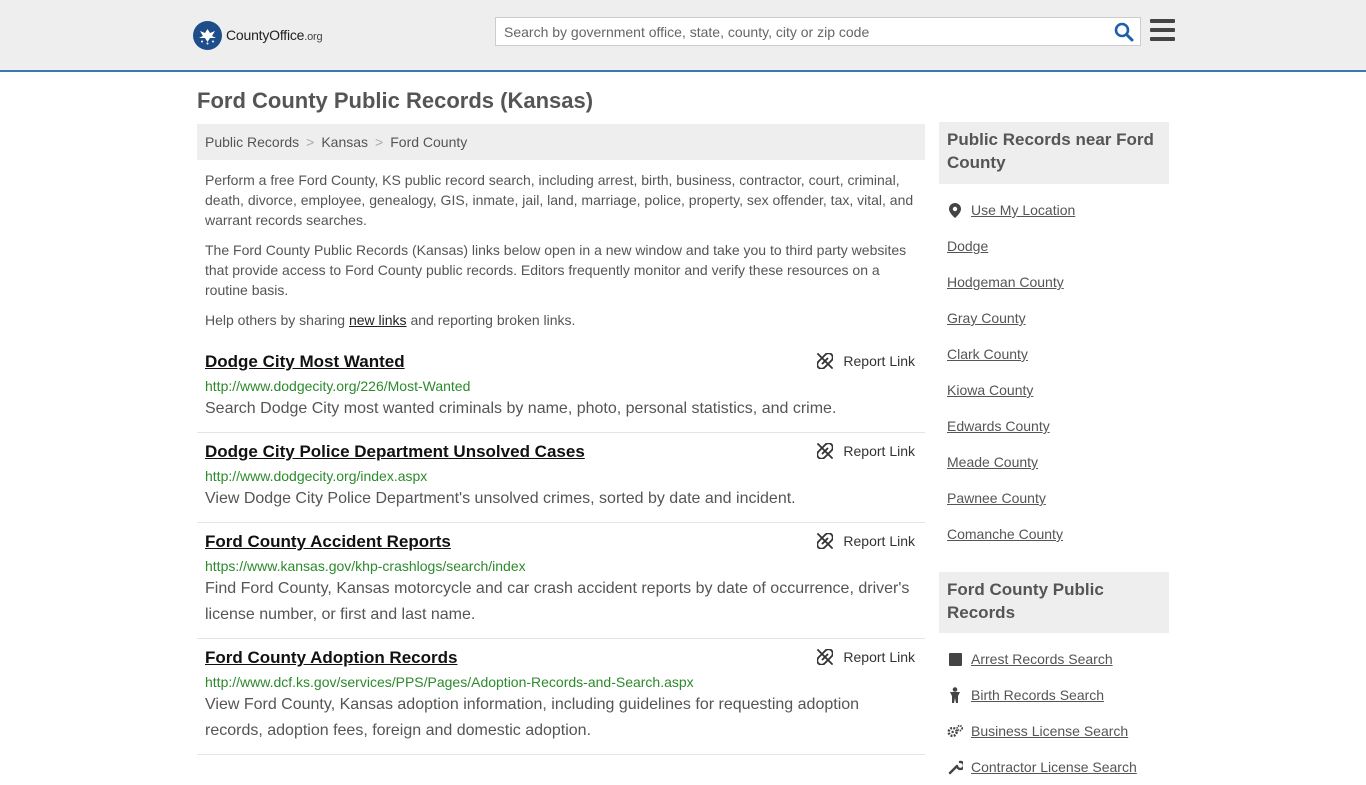 The height and width of the screenshot is (785, 1366). I want to click on search-button, so click(1124, 32).